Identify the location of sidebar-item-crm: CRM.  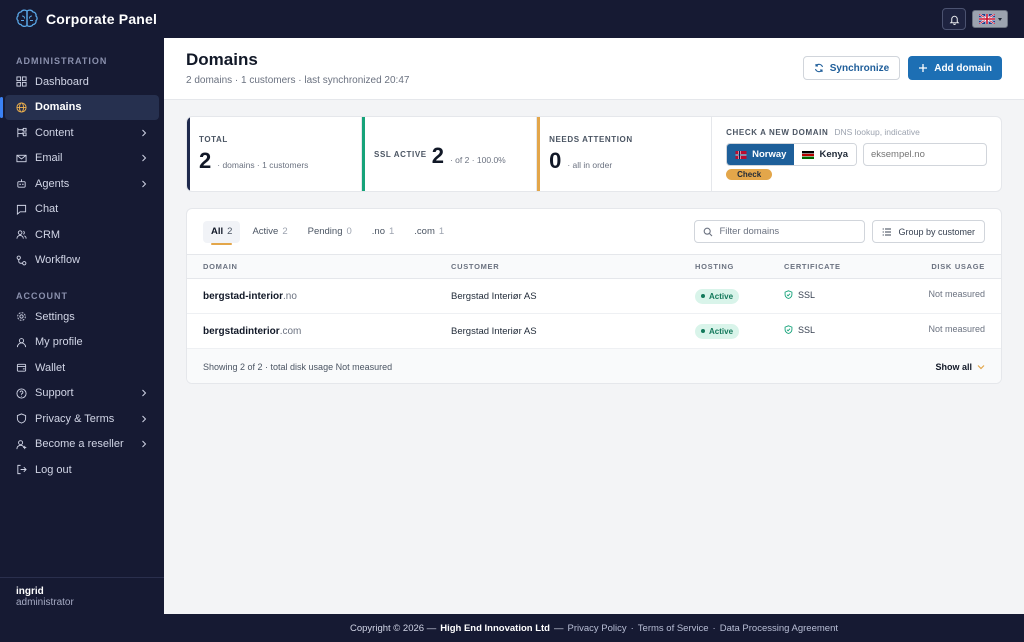
(82, 235).